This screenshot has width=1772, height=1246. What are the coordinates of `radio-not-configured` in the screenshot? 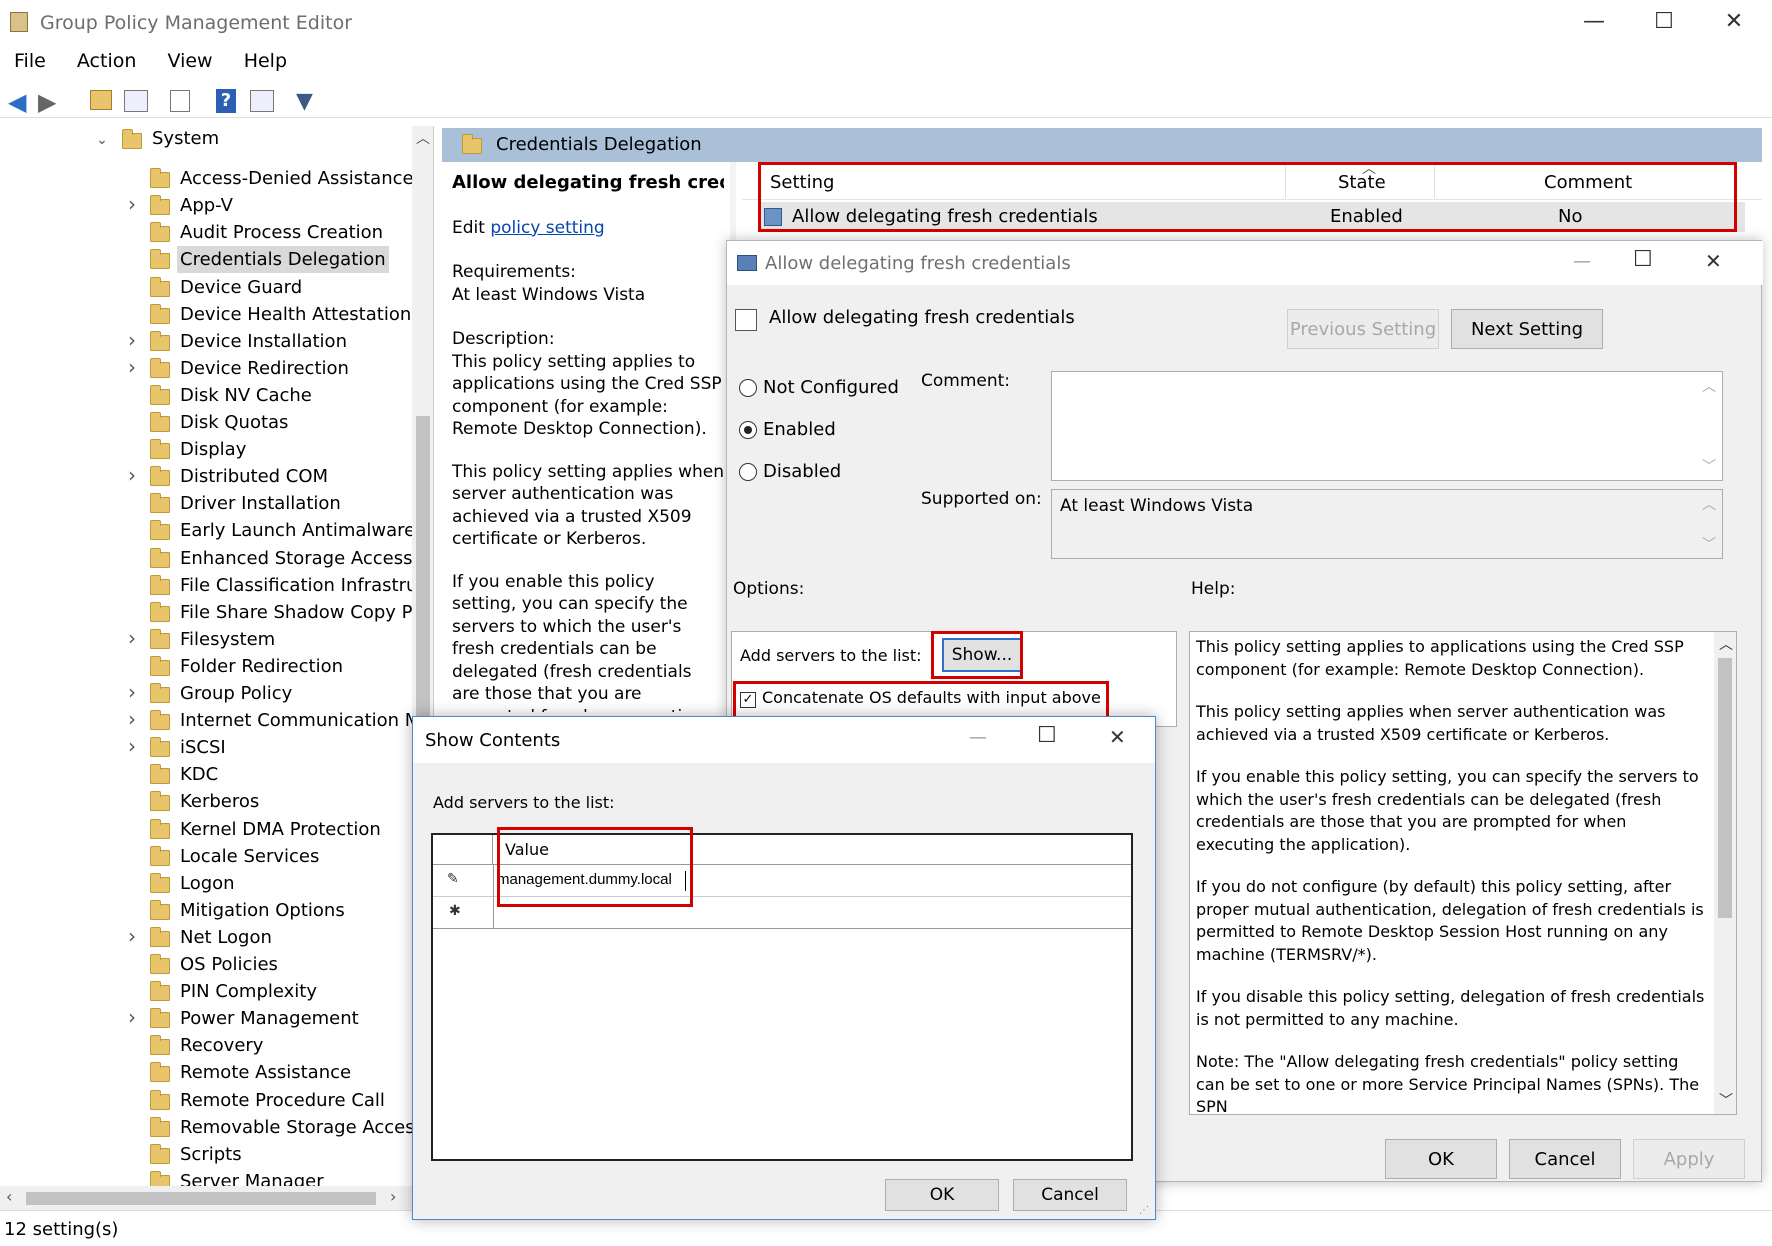 It's located at (748, 388).